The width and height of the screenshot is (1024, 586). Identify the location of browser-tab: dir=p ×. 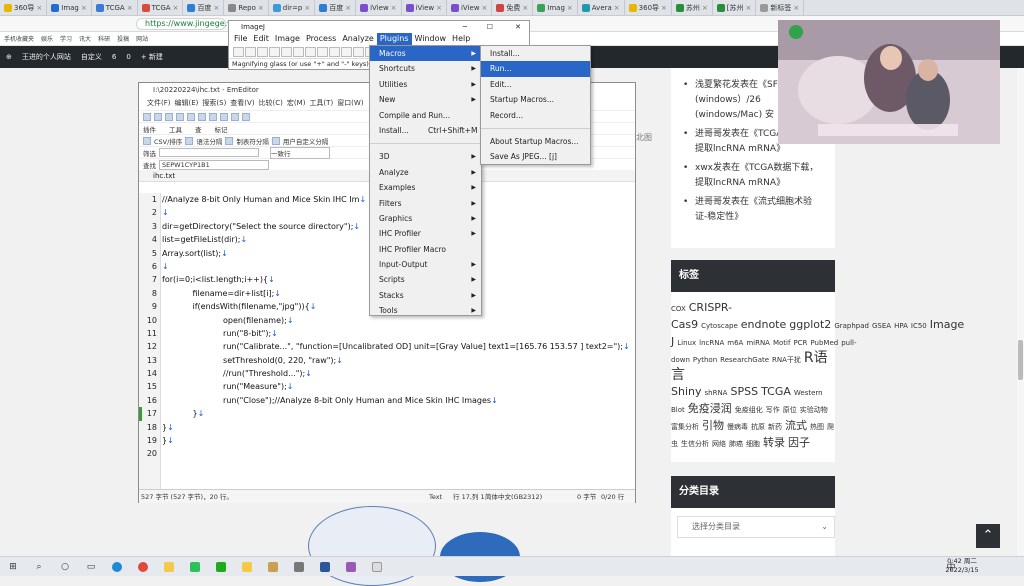
(292, 7).